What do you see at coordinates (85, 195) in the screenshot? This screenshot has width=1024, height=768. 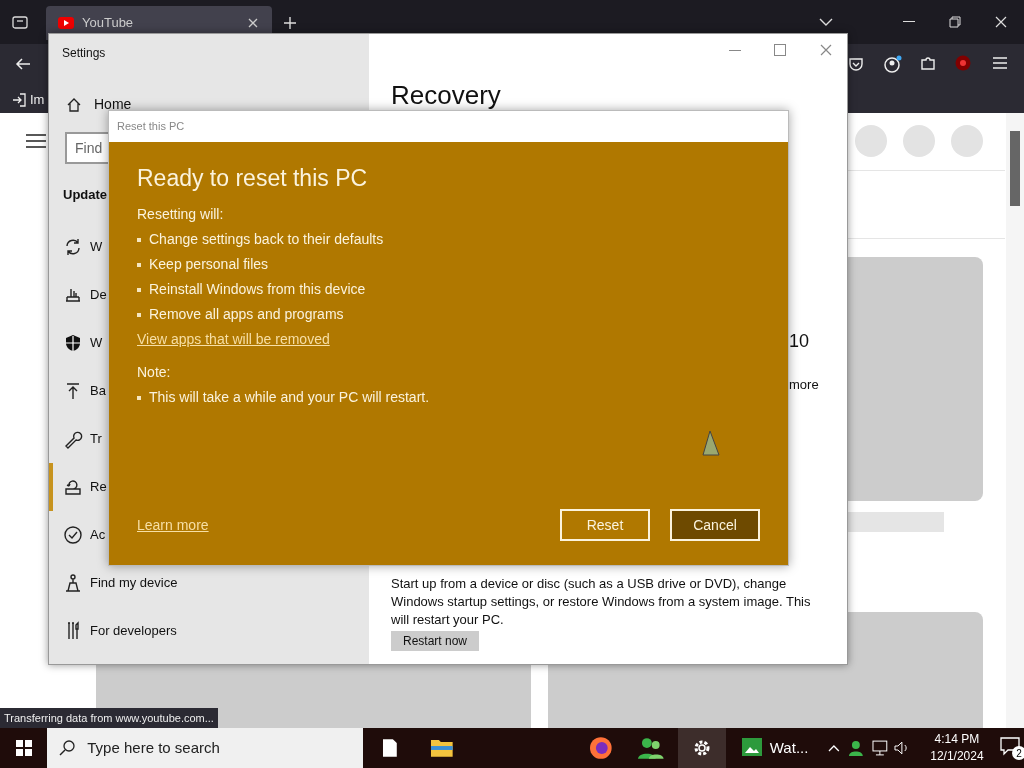 I see `section-title: Update` at bounding box center [85, 195].